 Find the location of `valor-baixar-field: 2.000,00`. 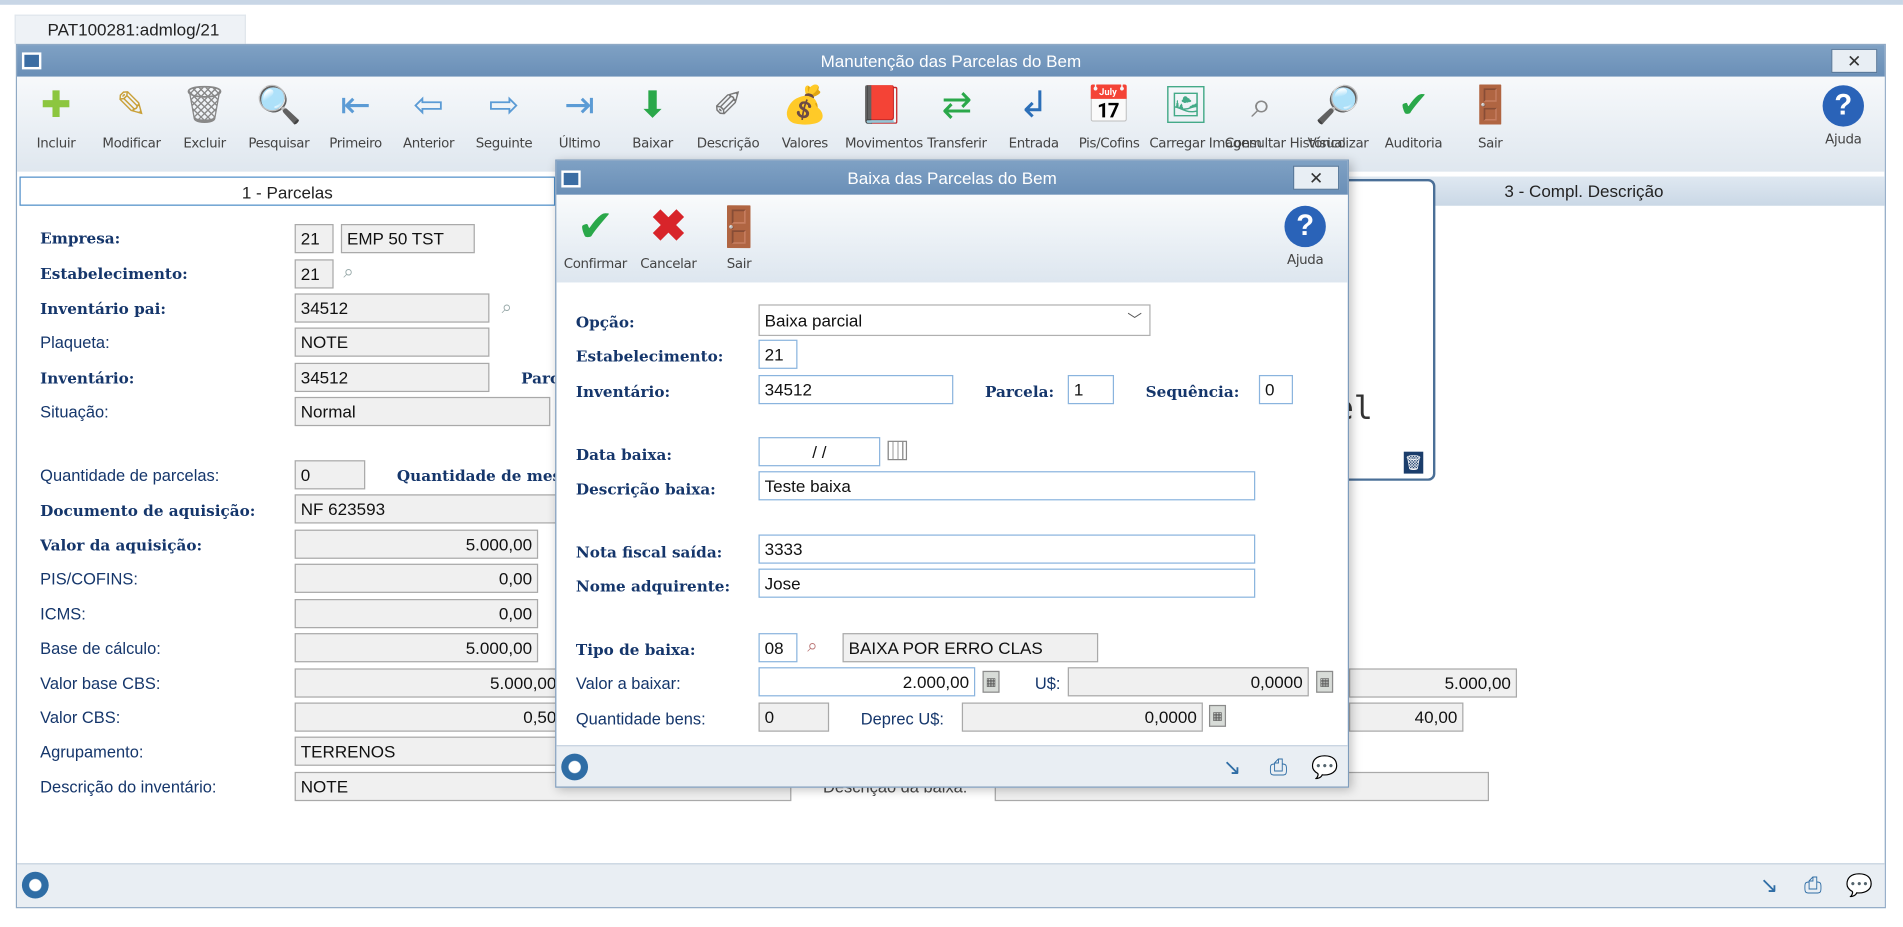

valor-baixar-field: 2.000,00 is located at coordinates (867, 682).